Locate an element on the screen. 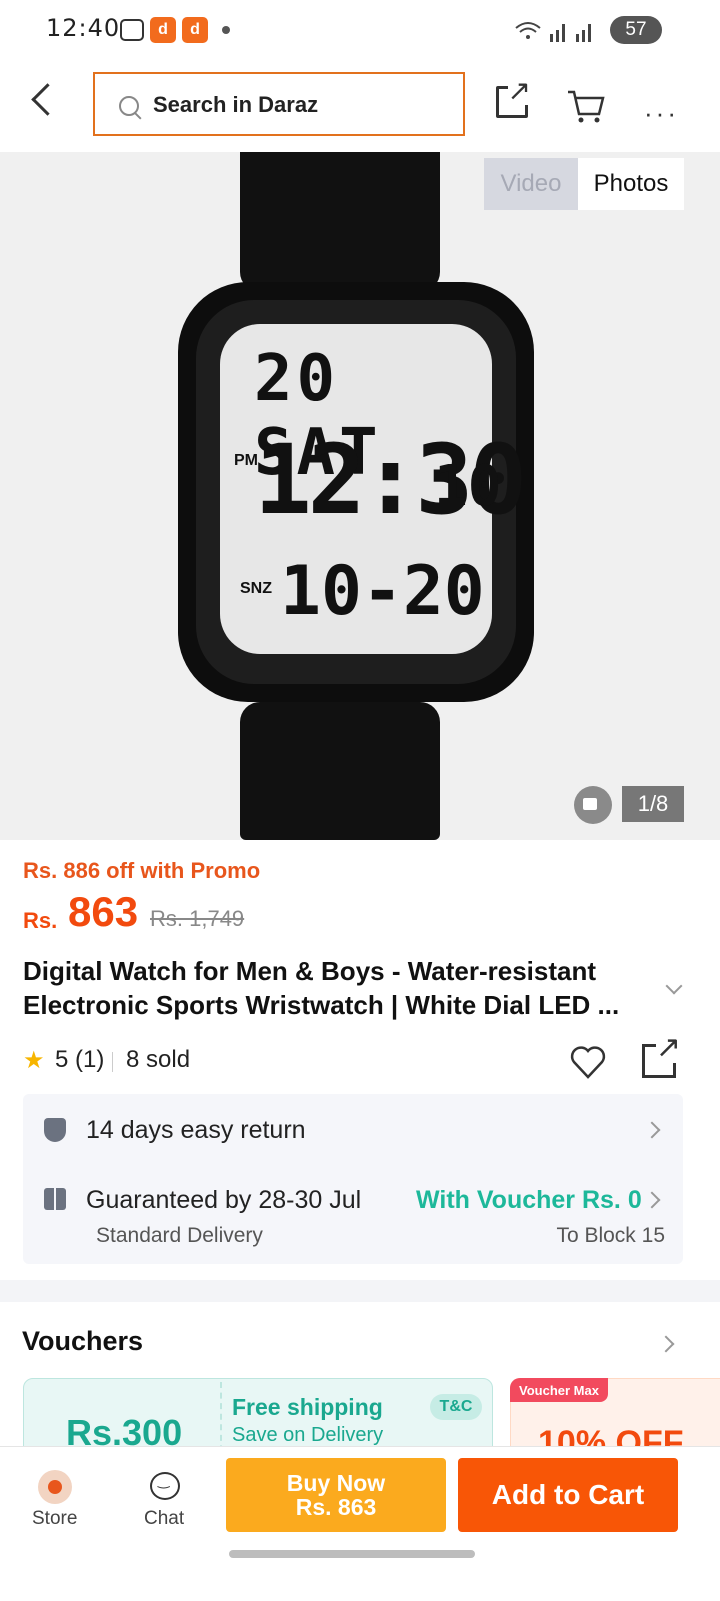 The image size is (720, 1601). signal-icons is located at coordinates (557, 31).